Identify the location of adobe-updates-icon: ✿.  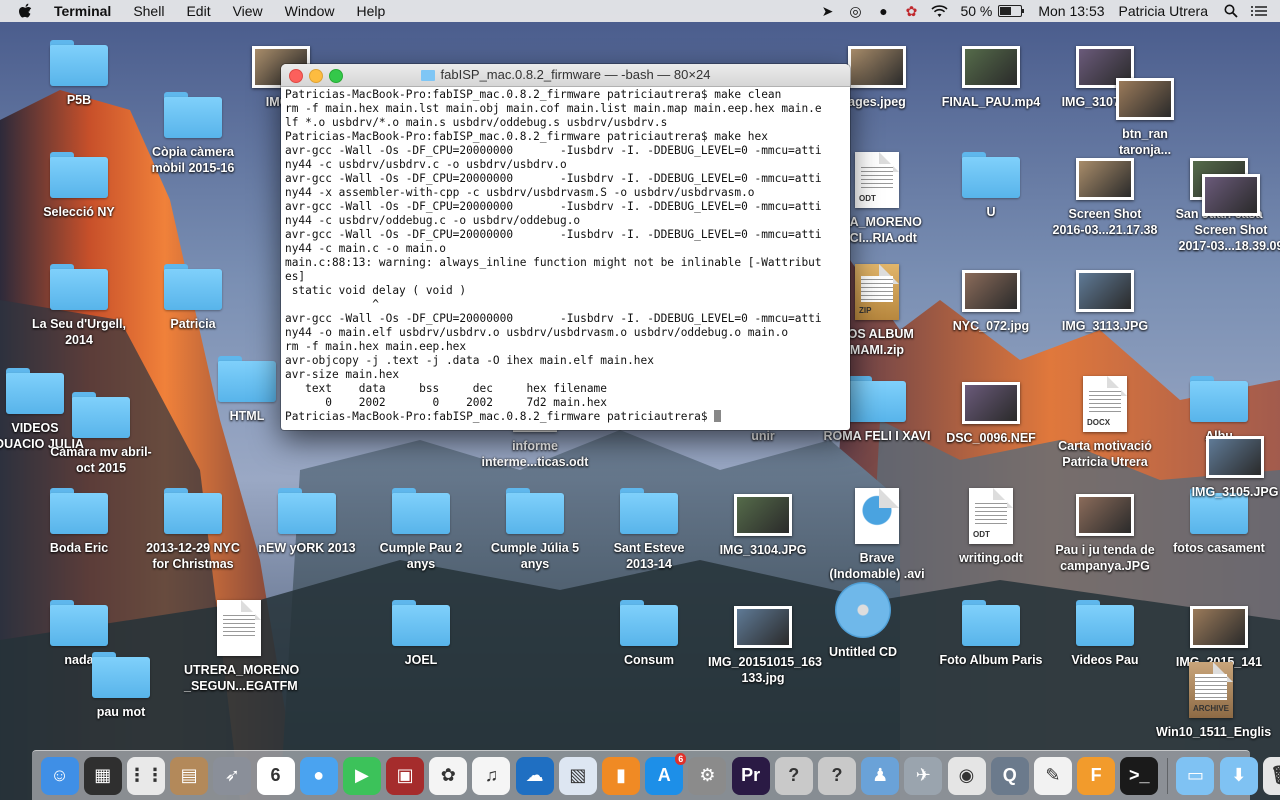
(911, 11).